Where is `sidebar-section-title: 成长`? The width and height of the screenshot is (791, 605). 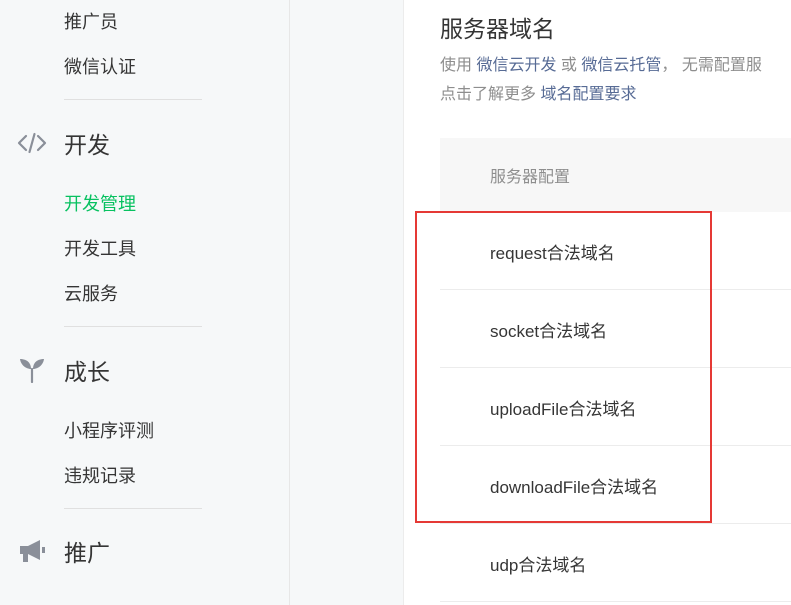 sidebar-section-title: 成长 is located at coordinates (87, 372).